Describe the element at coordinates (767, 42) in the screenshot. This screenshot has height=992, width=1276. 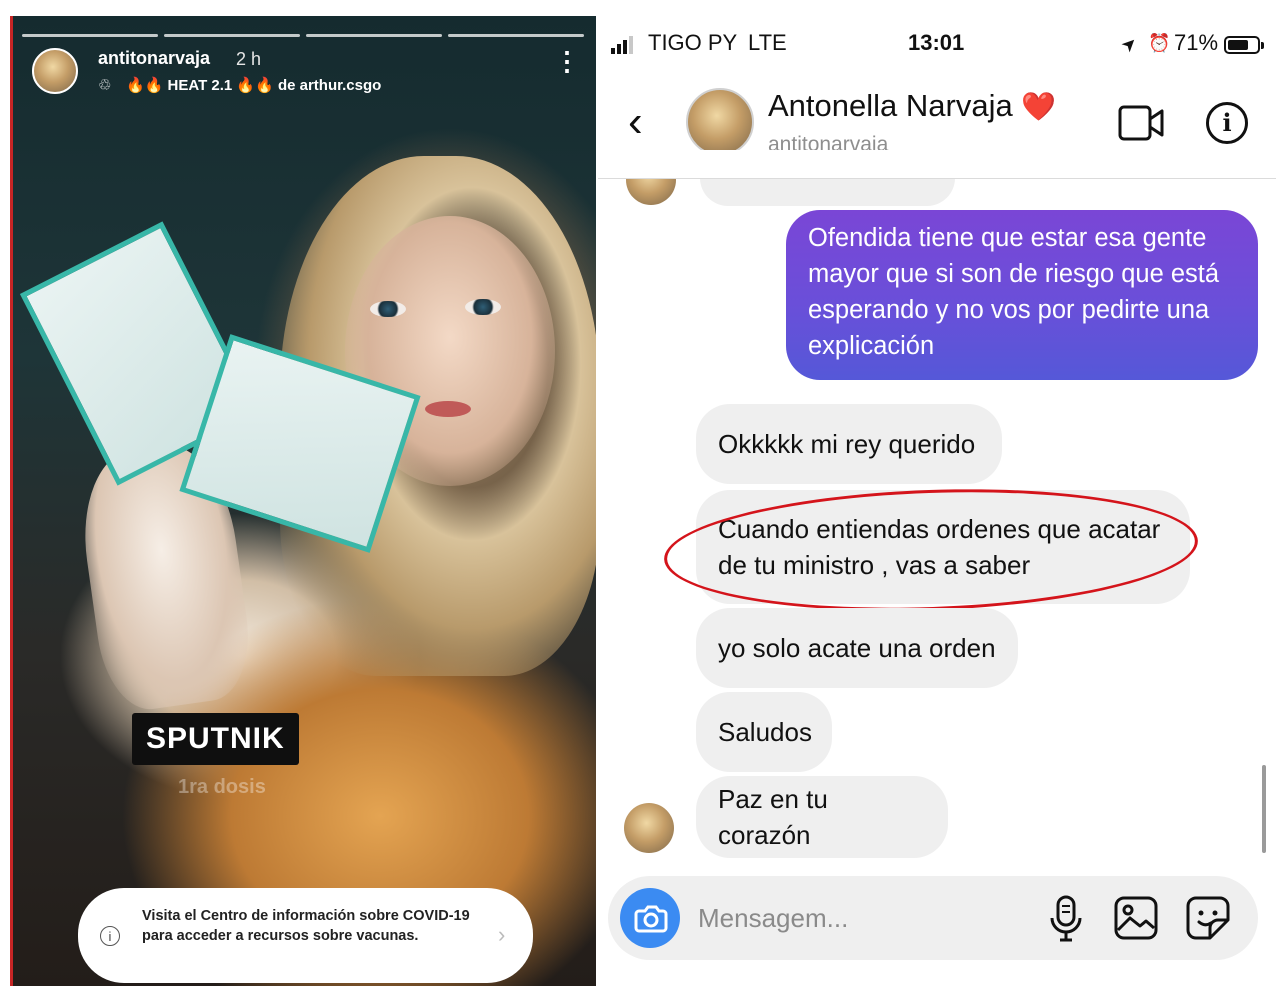
I see `network-label: LTE` at that location.